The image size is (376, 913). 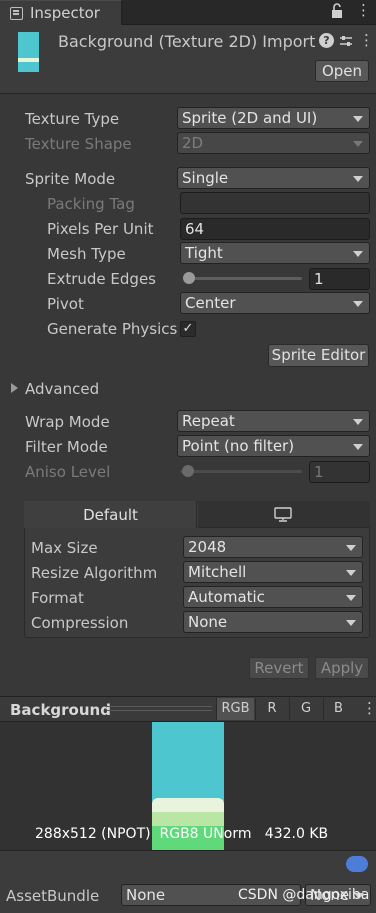 I want to click on format-dropdown: Automatic, so click(x=273, y=597).